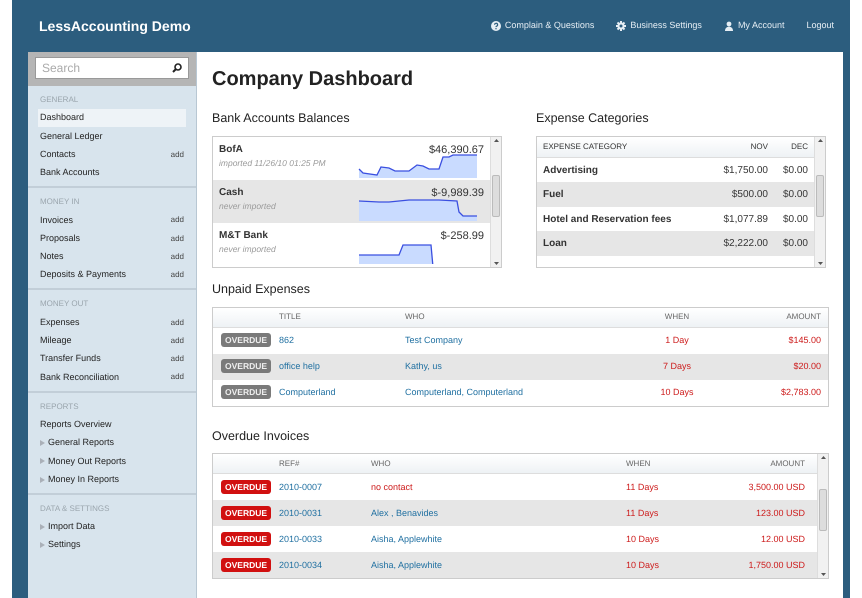 The image size is (862, 598). What do you see at coordinates (112, 322) in the screenshot?
I see `sidebar-item: Expenses add` at bounding box center [112, 322].